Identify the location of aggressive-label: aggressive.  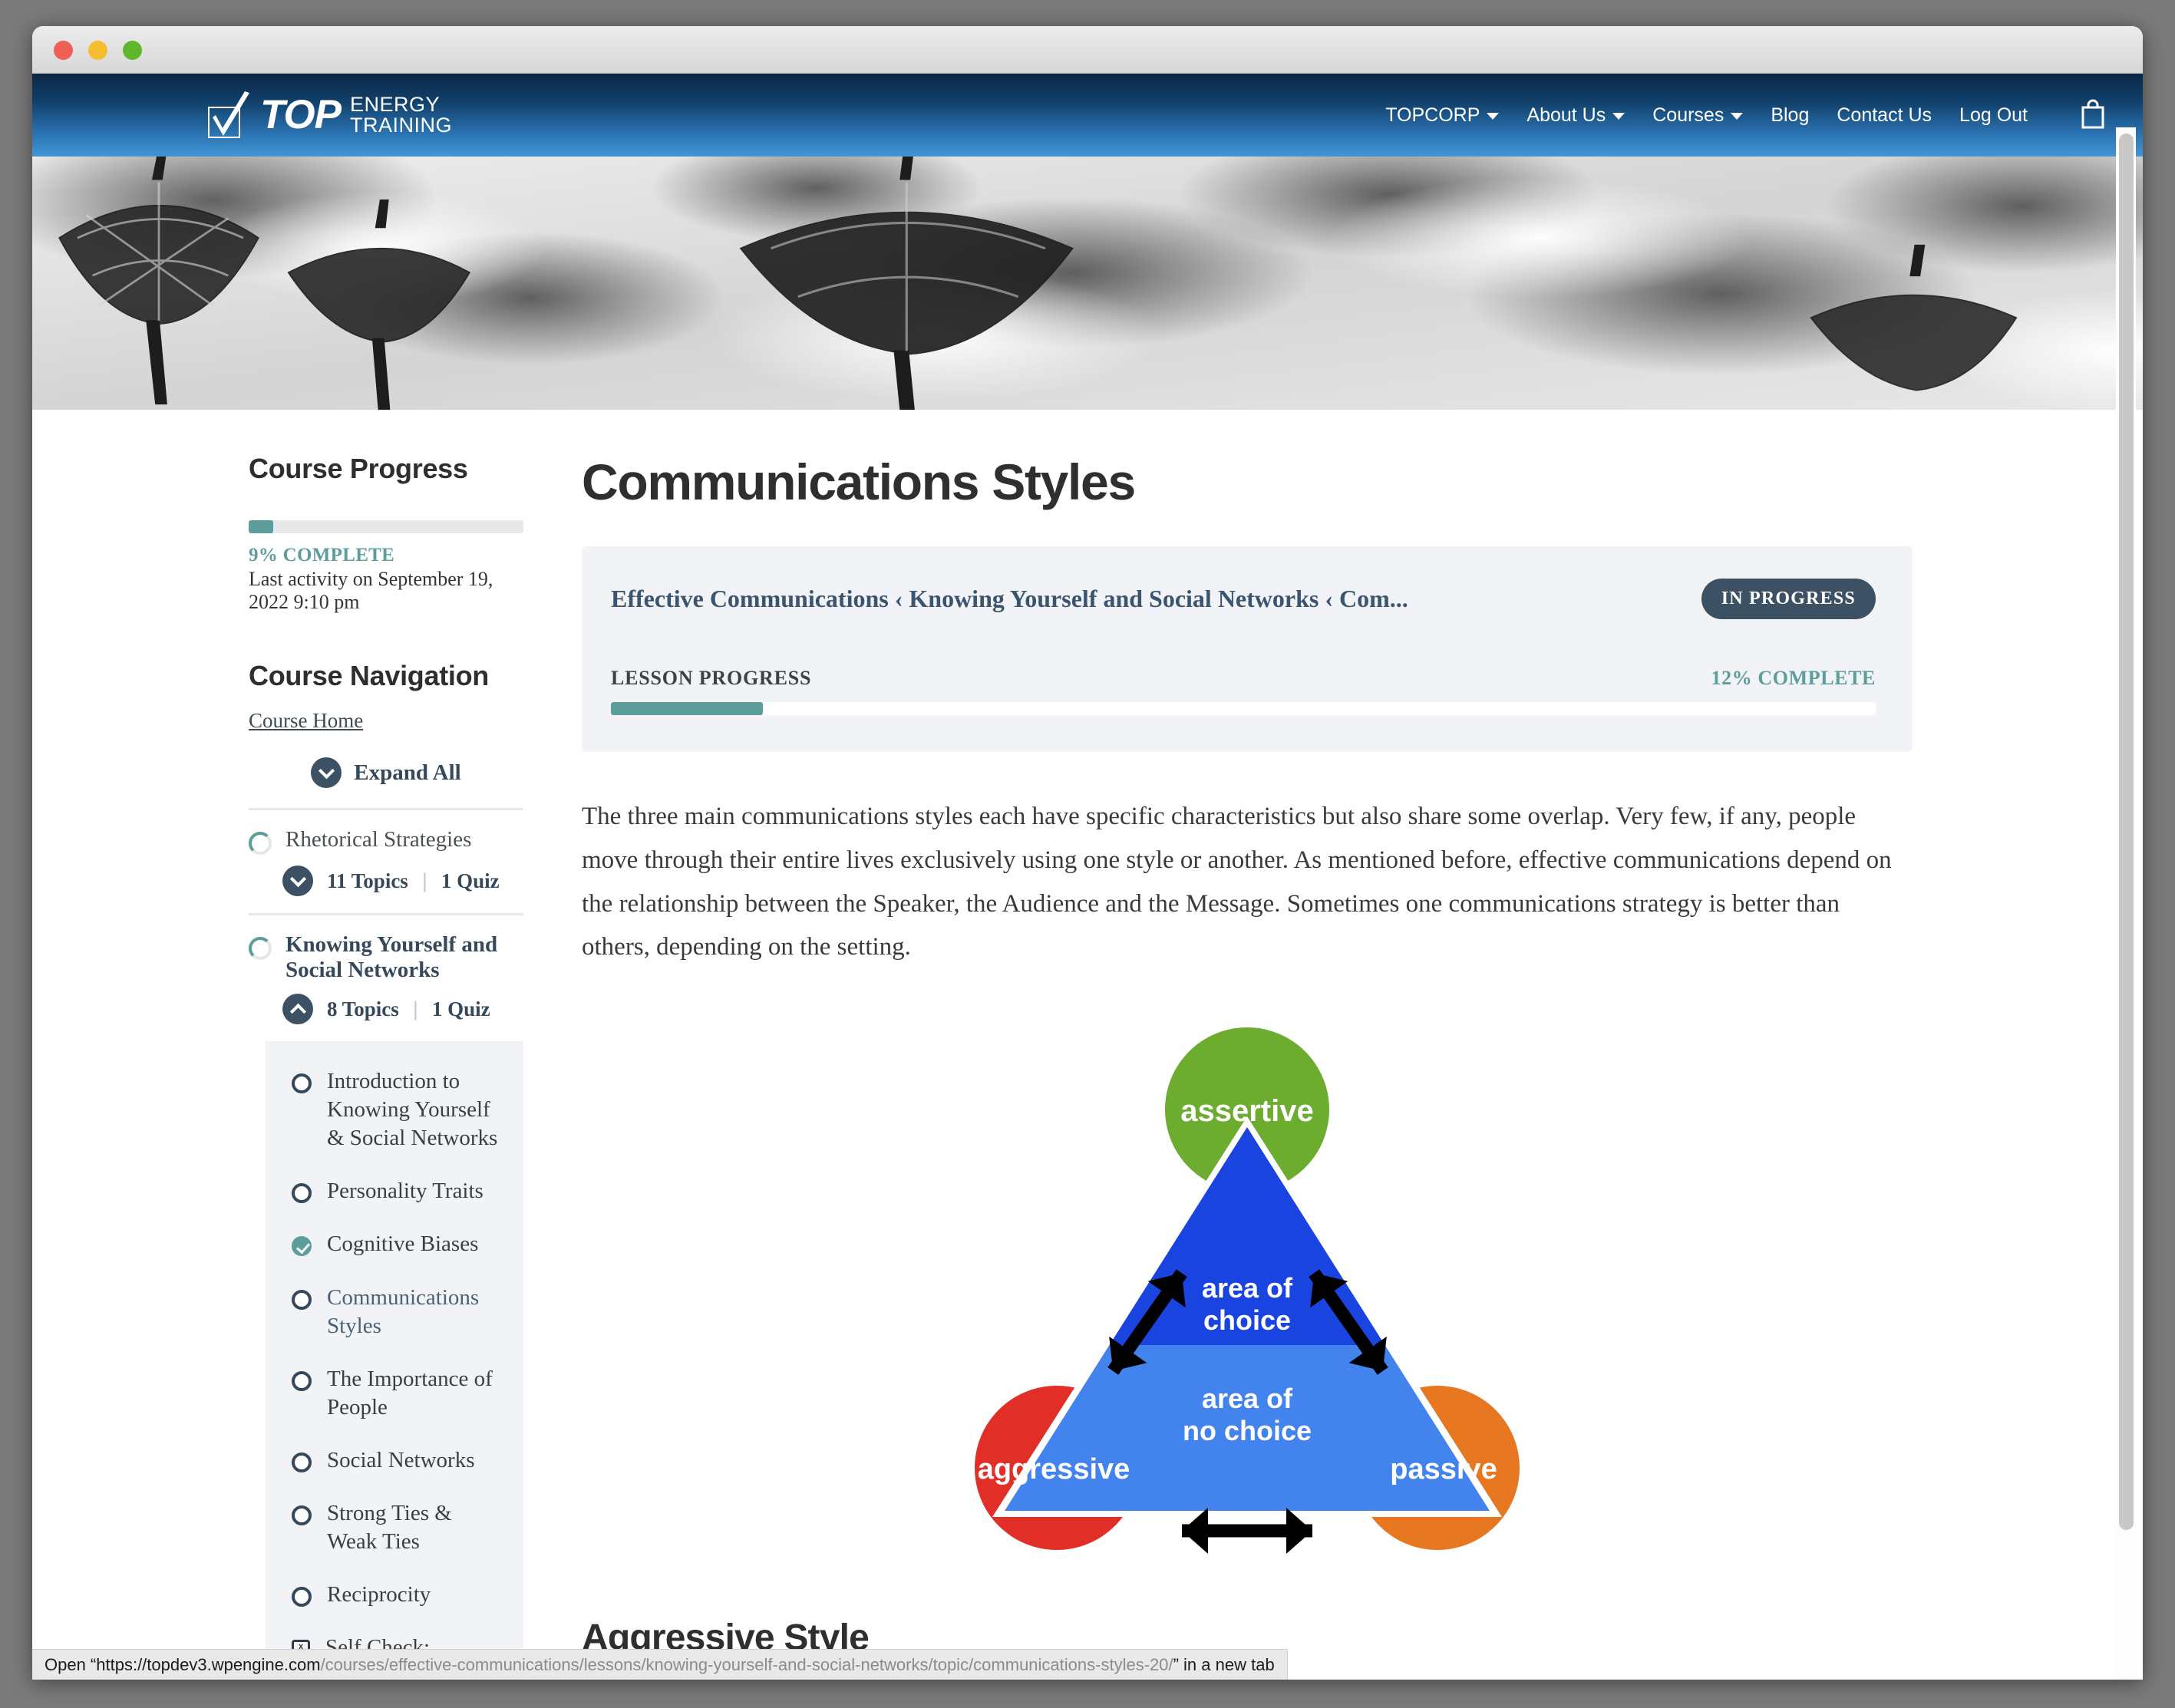
(1054, 1469).